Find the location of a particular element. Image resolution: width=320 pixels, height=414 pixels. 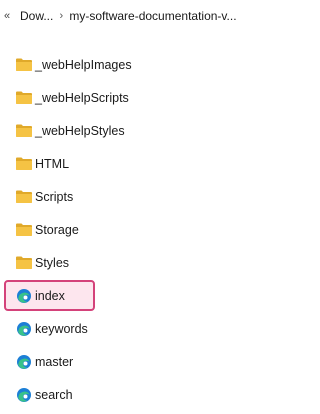

list-item-label: Storage is located at coordinates (57, 229).